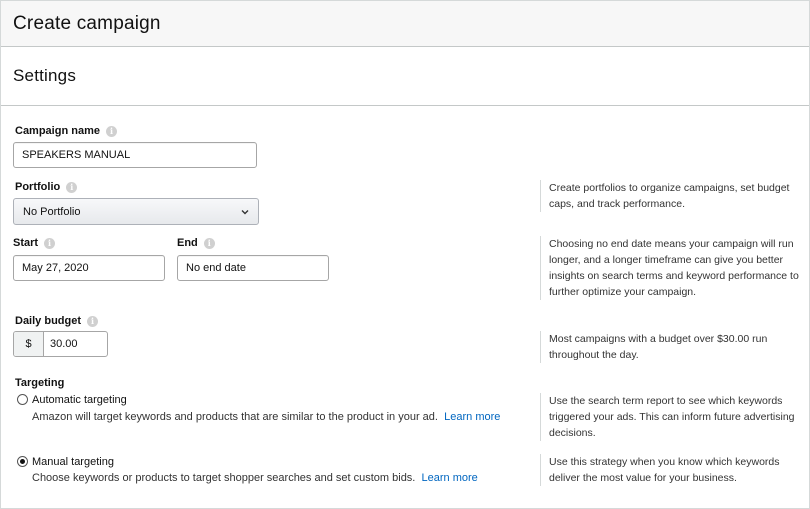 This screenshot has height=509, width=810. Describe the element at coordinates (87, 23) in the screenshot. I see `page-title: Create campaign` at that location.